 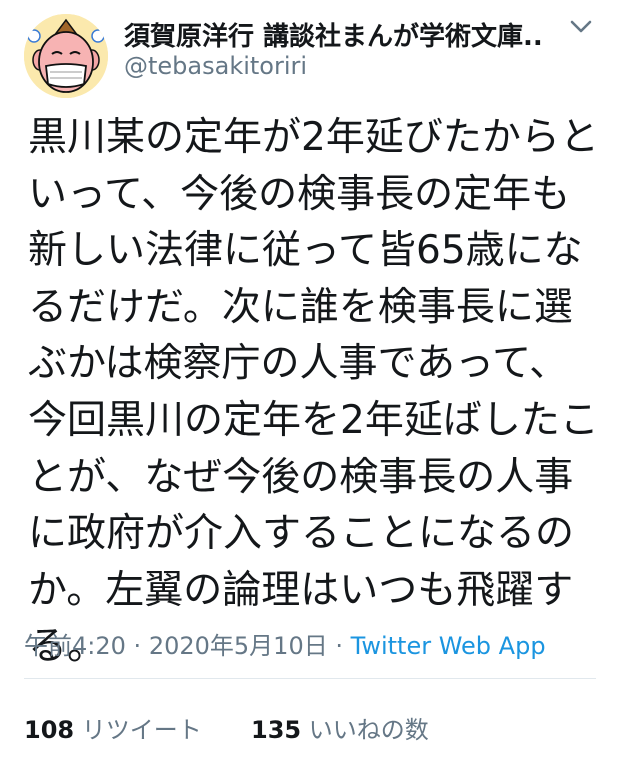 I want to click on retweet-count: 108, so click(x=49, y=730).